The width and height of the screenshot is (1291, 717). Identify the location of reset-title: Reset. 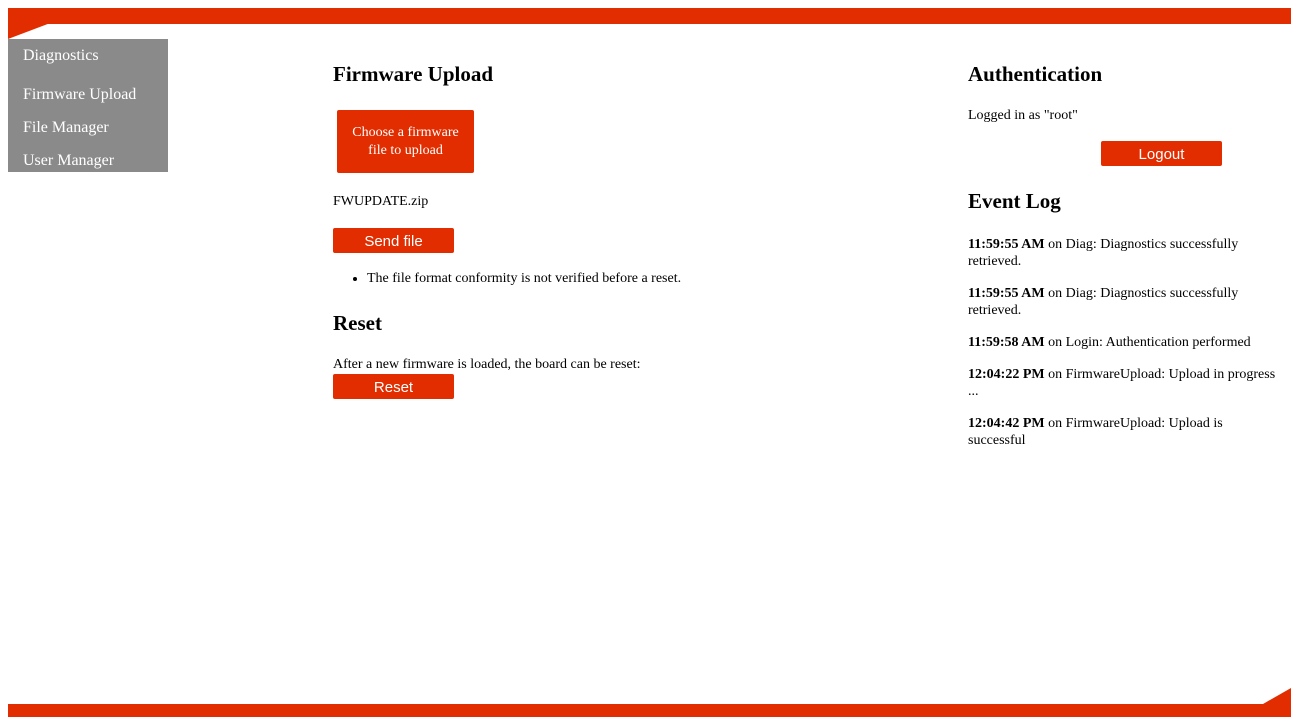
(357, 323).